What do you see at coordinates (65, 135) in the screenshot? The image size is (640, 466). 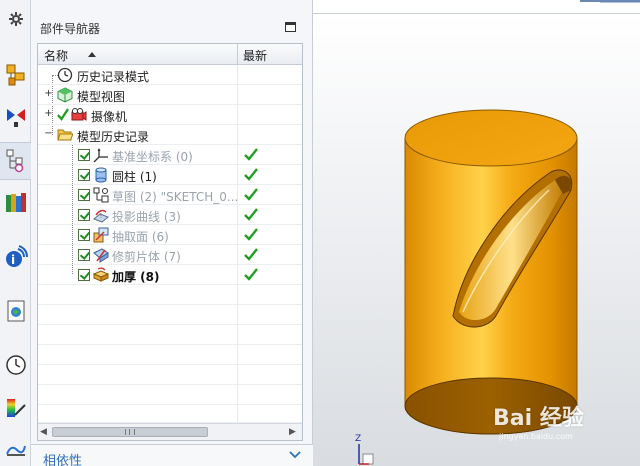 I see `folder-open-icon` at bounding box center [65, 135].